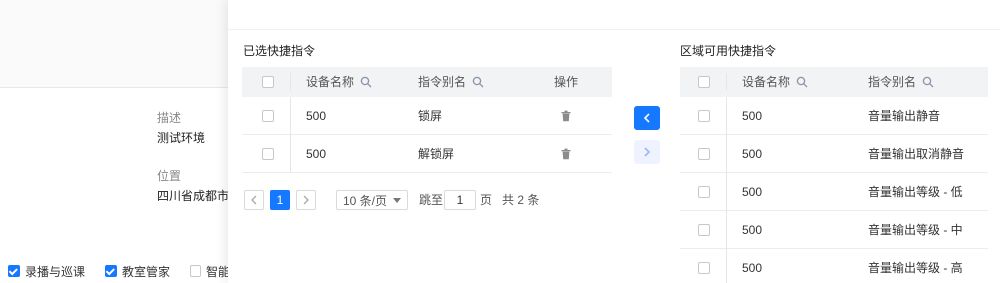 This screenshot has height=283, width=1000. I want to click on page-unit: 页, so click(486, 200).